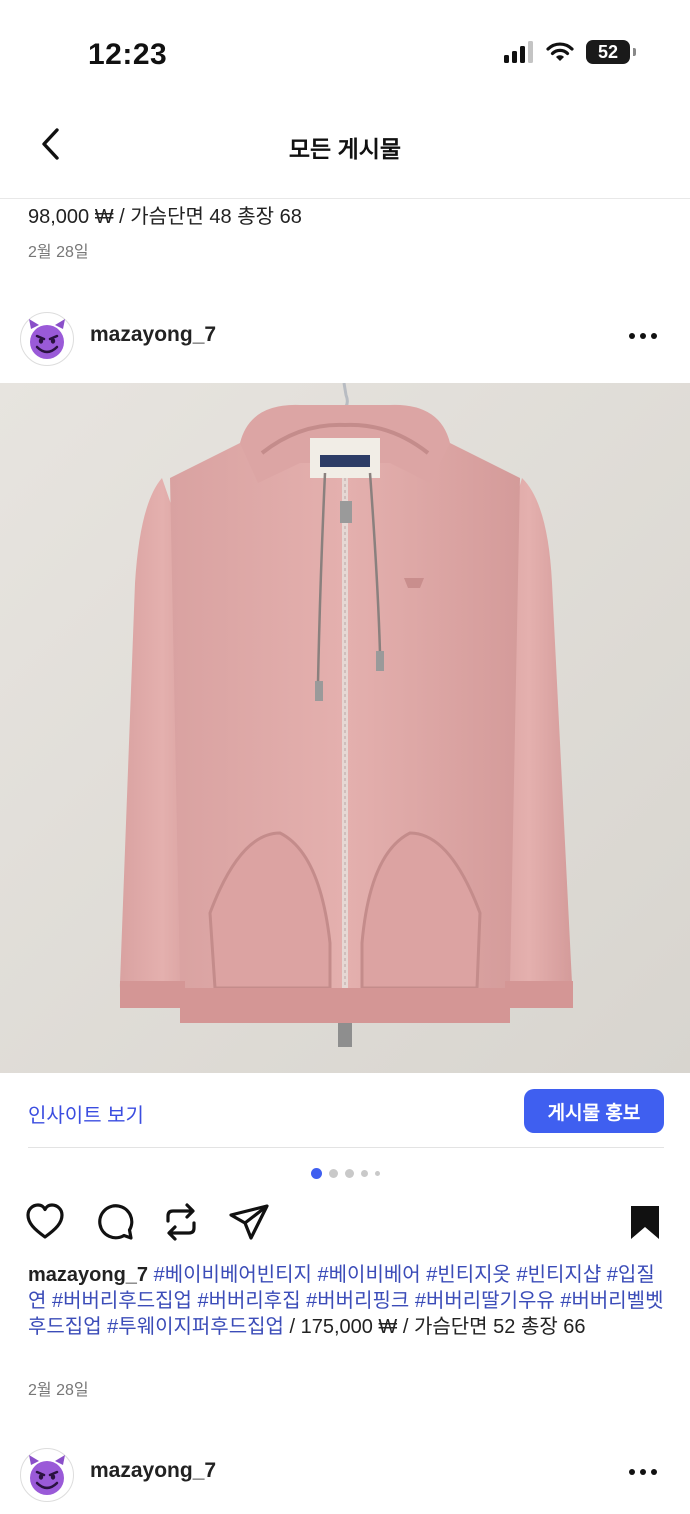 The image size is (690, 1514). I want to click on hashtag: #버버리후드집업, so click(122, 1301).